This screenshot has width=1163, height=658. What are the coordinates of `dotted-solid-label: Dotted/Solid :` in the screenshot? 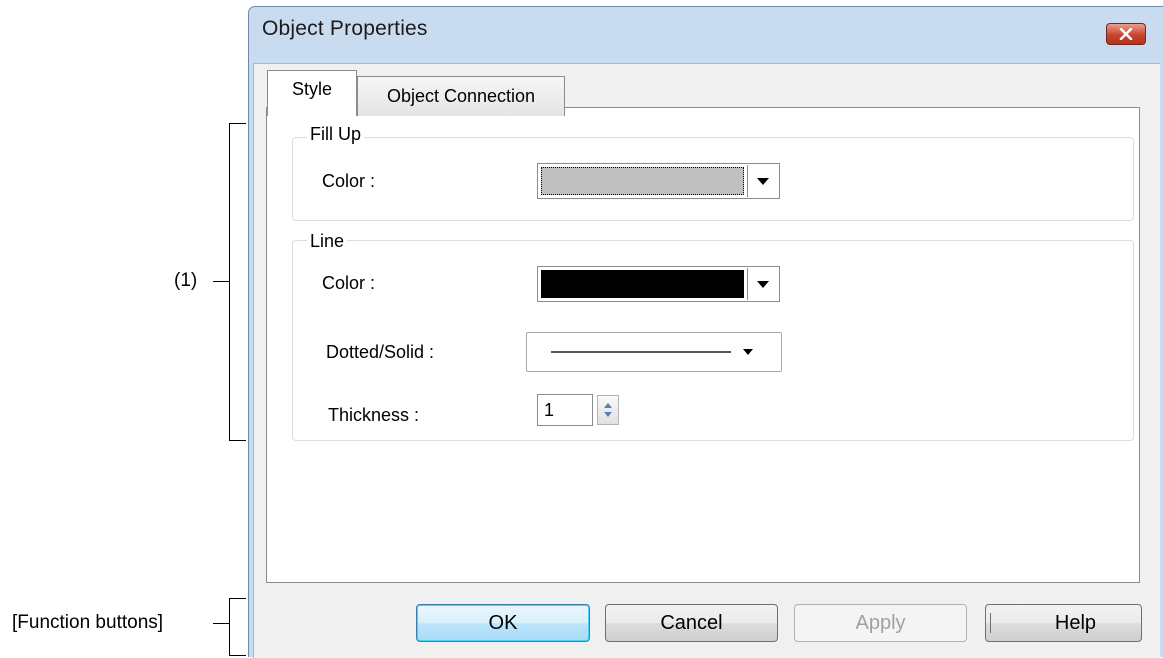 It's located at (380, 352).